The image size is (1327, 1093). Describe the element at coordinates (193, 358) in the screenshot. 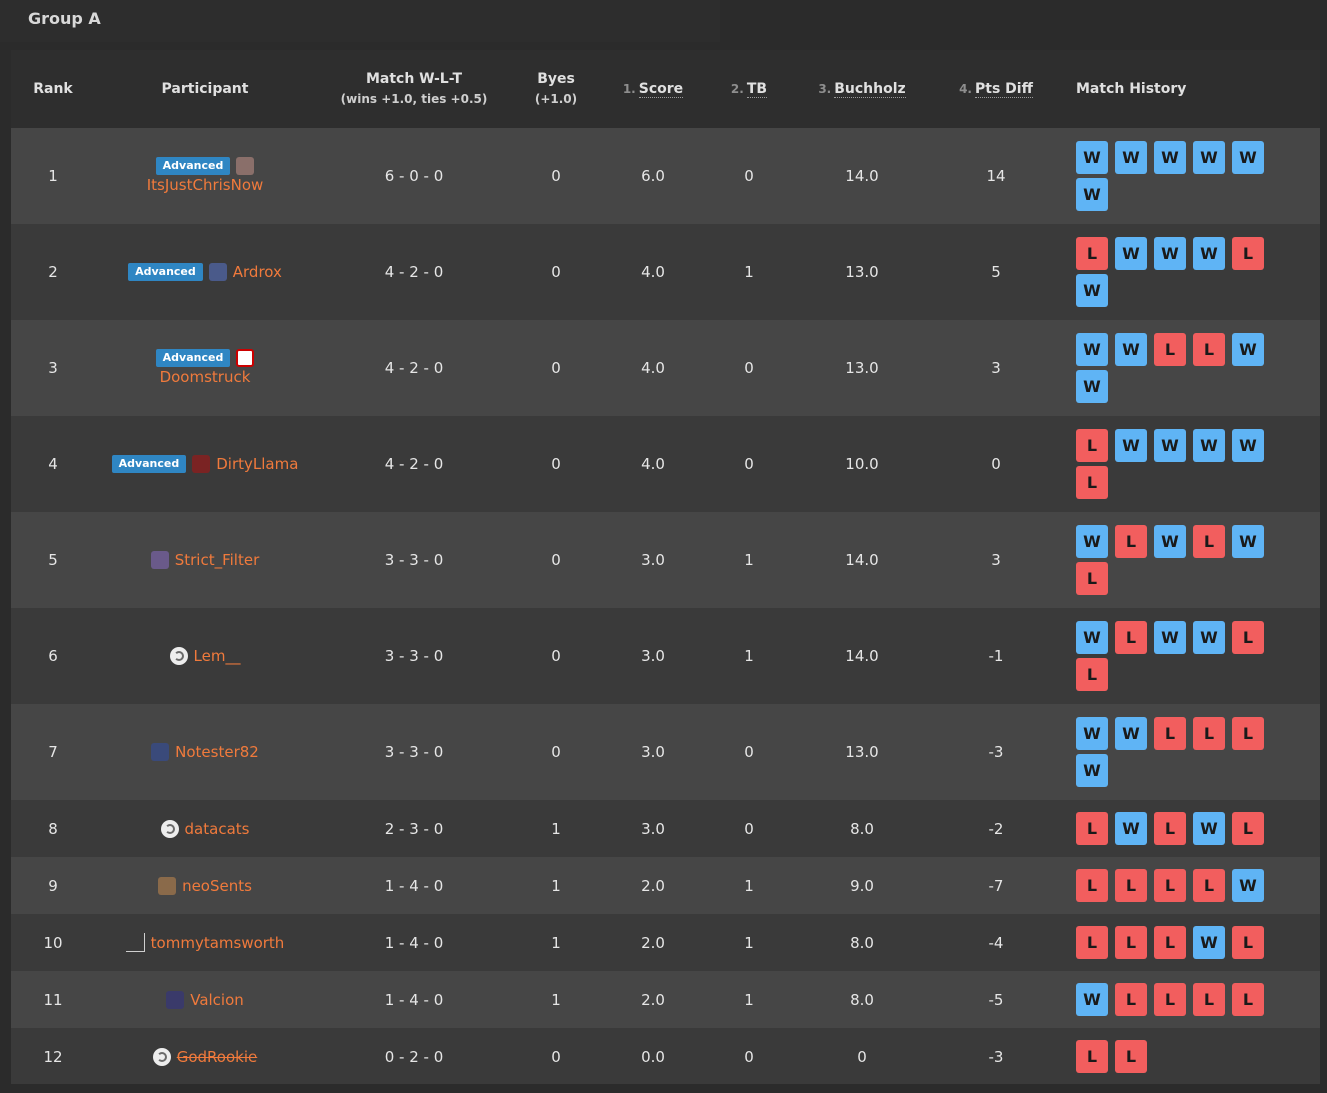

I see `advanced-badge: Advanced` at that location.